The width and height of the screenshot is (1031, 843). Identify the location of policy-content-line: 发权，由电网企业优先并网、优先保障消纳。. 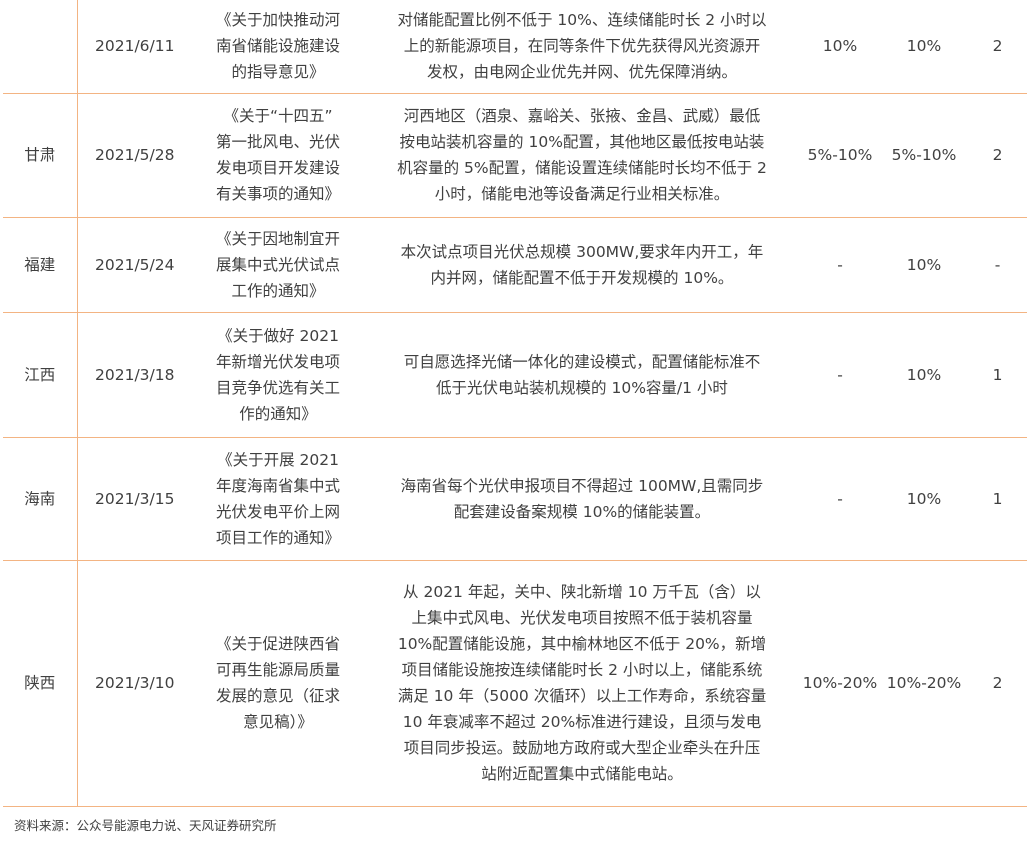
(581, 72).